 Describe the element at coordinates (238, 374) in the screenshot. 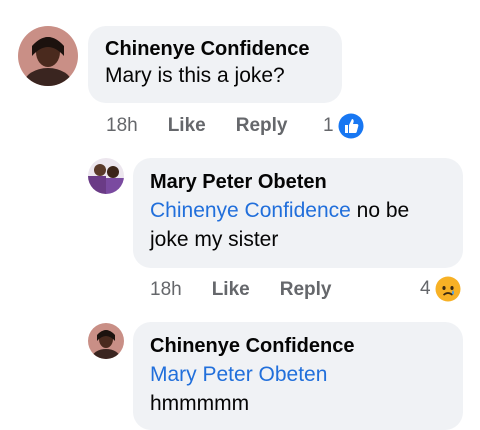

I see `mention-link: Mary Peter Obeten` at that location.